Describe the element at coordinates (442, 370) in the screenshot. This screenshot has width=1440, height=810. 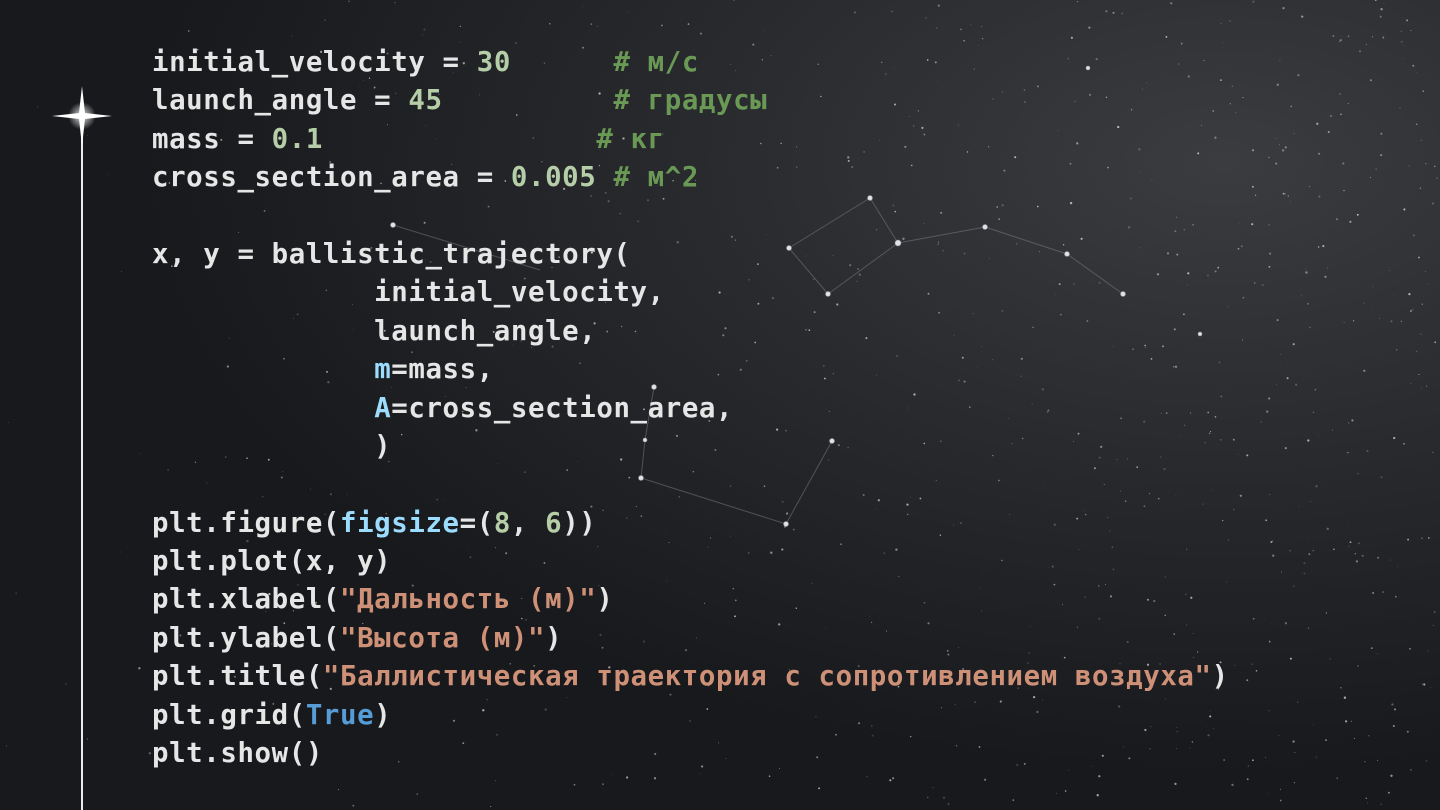
I see `code-token-default: =mass,` at that location.